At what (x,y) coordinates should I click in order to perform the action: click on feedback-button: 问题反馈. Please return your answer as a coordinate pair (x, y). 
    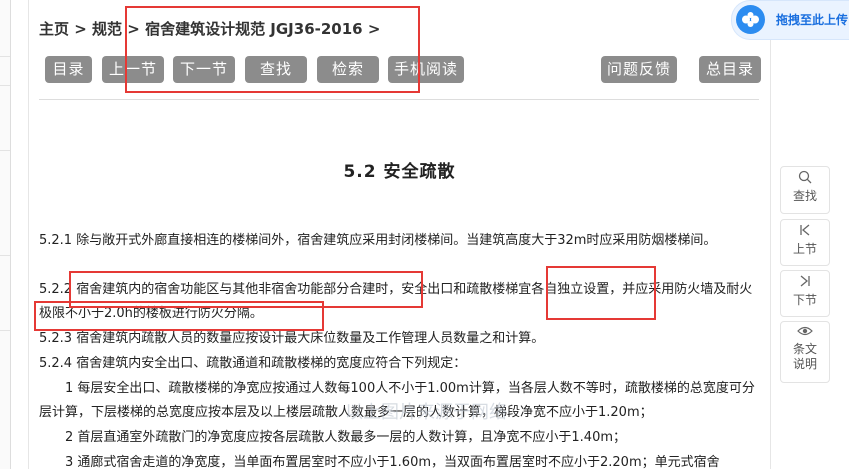
    Looking at the image, I should click on (639, 69).